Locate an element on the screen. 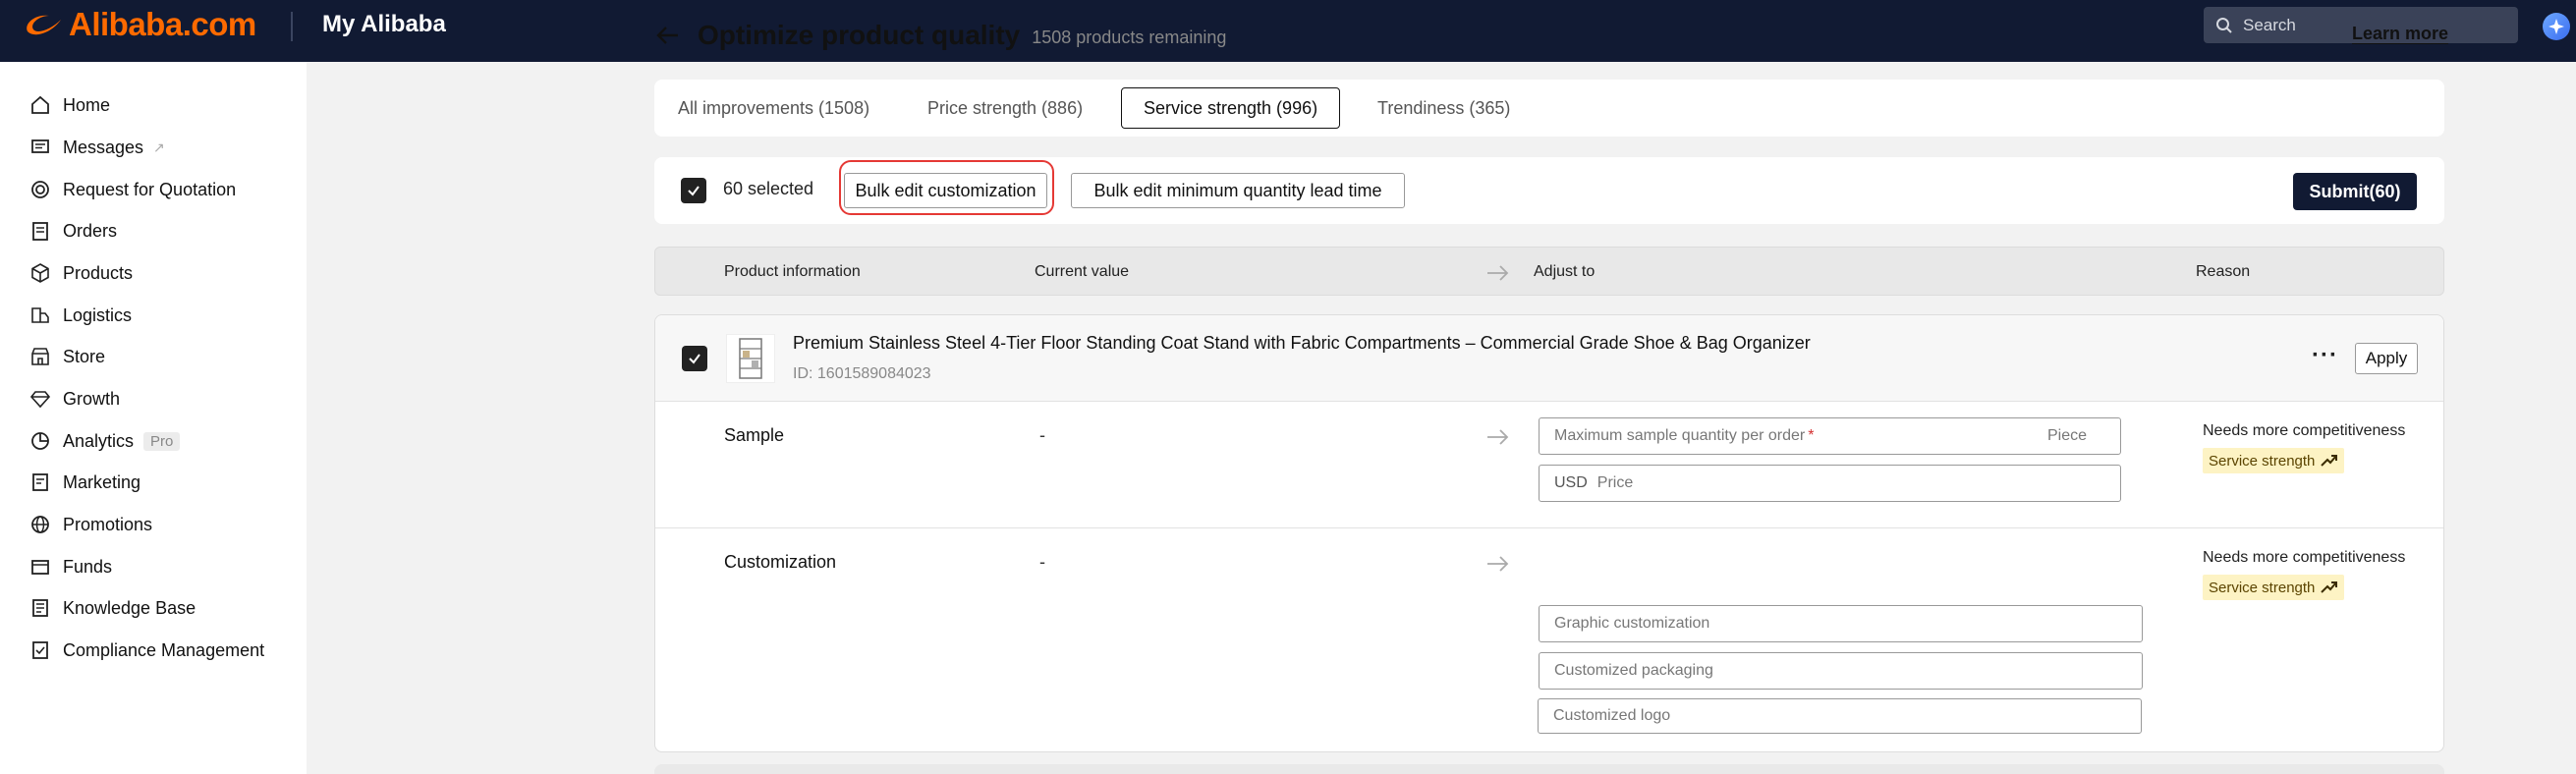  diamond-icon is located at coordinates (40, 400).